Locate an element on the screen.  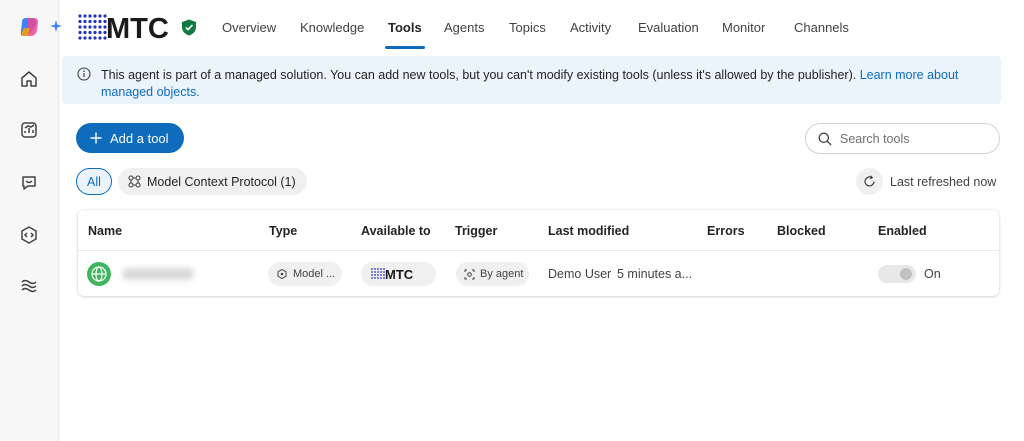
available-to-text: MTC is located at coordinates (399, 274).